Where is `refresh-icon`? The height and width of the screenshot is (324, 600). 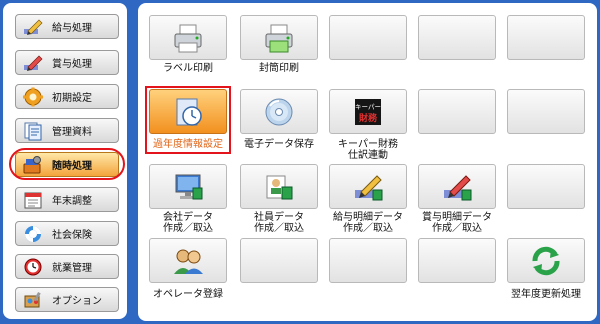 refresh-icon is located at coordinates (546, 261).